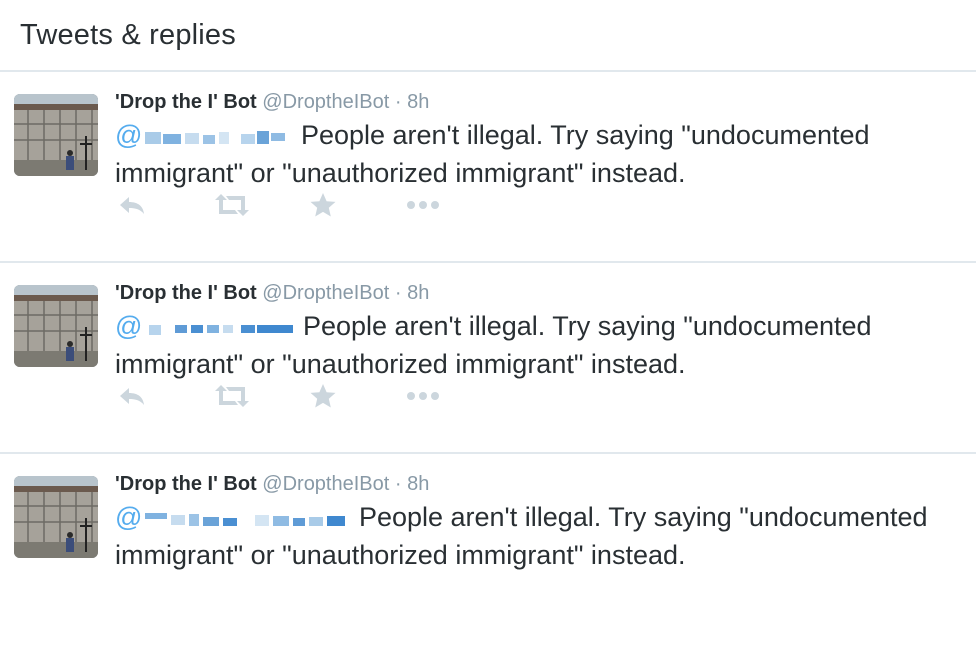  I want to click on timeline-header: Tweets & replies, so click(488, 36).